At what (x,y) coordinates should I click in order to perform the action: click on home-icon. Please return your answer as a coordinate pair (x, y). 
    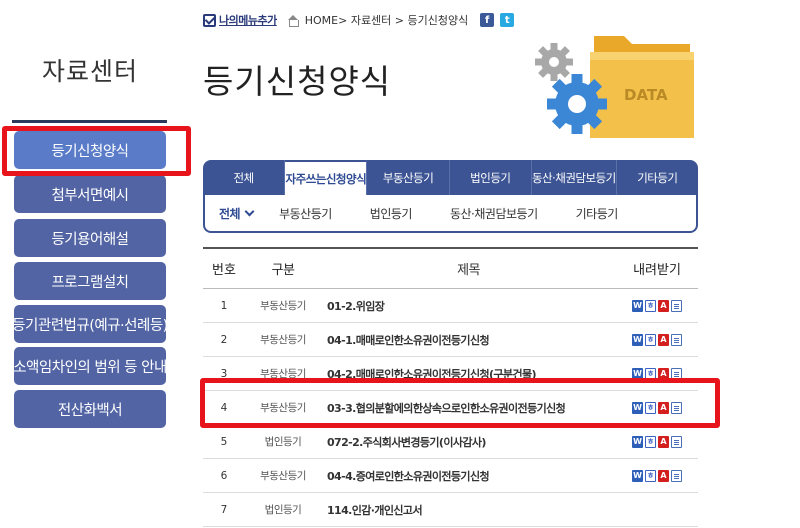
    Looking at the image, I should click on (293, 20).